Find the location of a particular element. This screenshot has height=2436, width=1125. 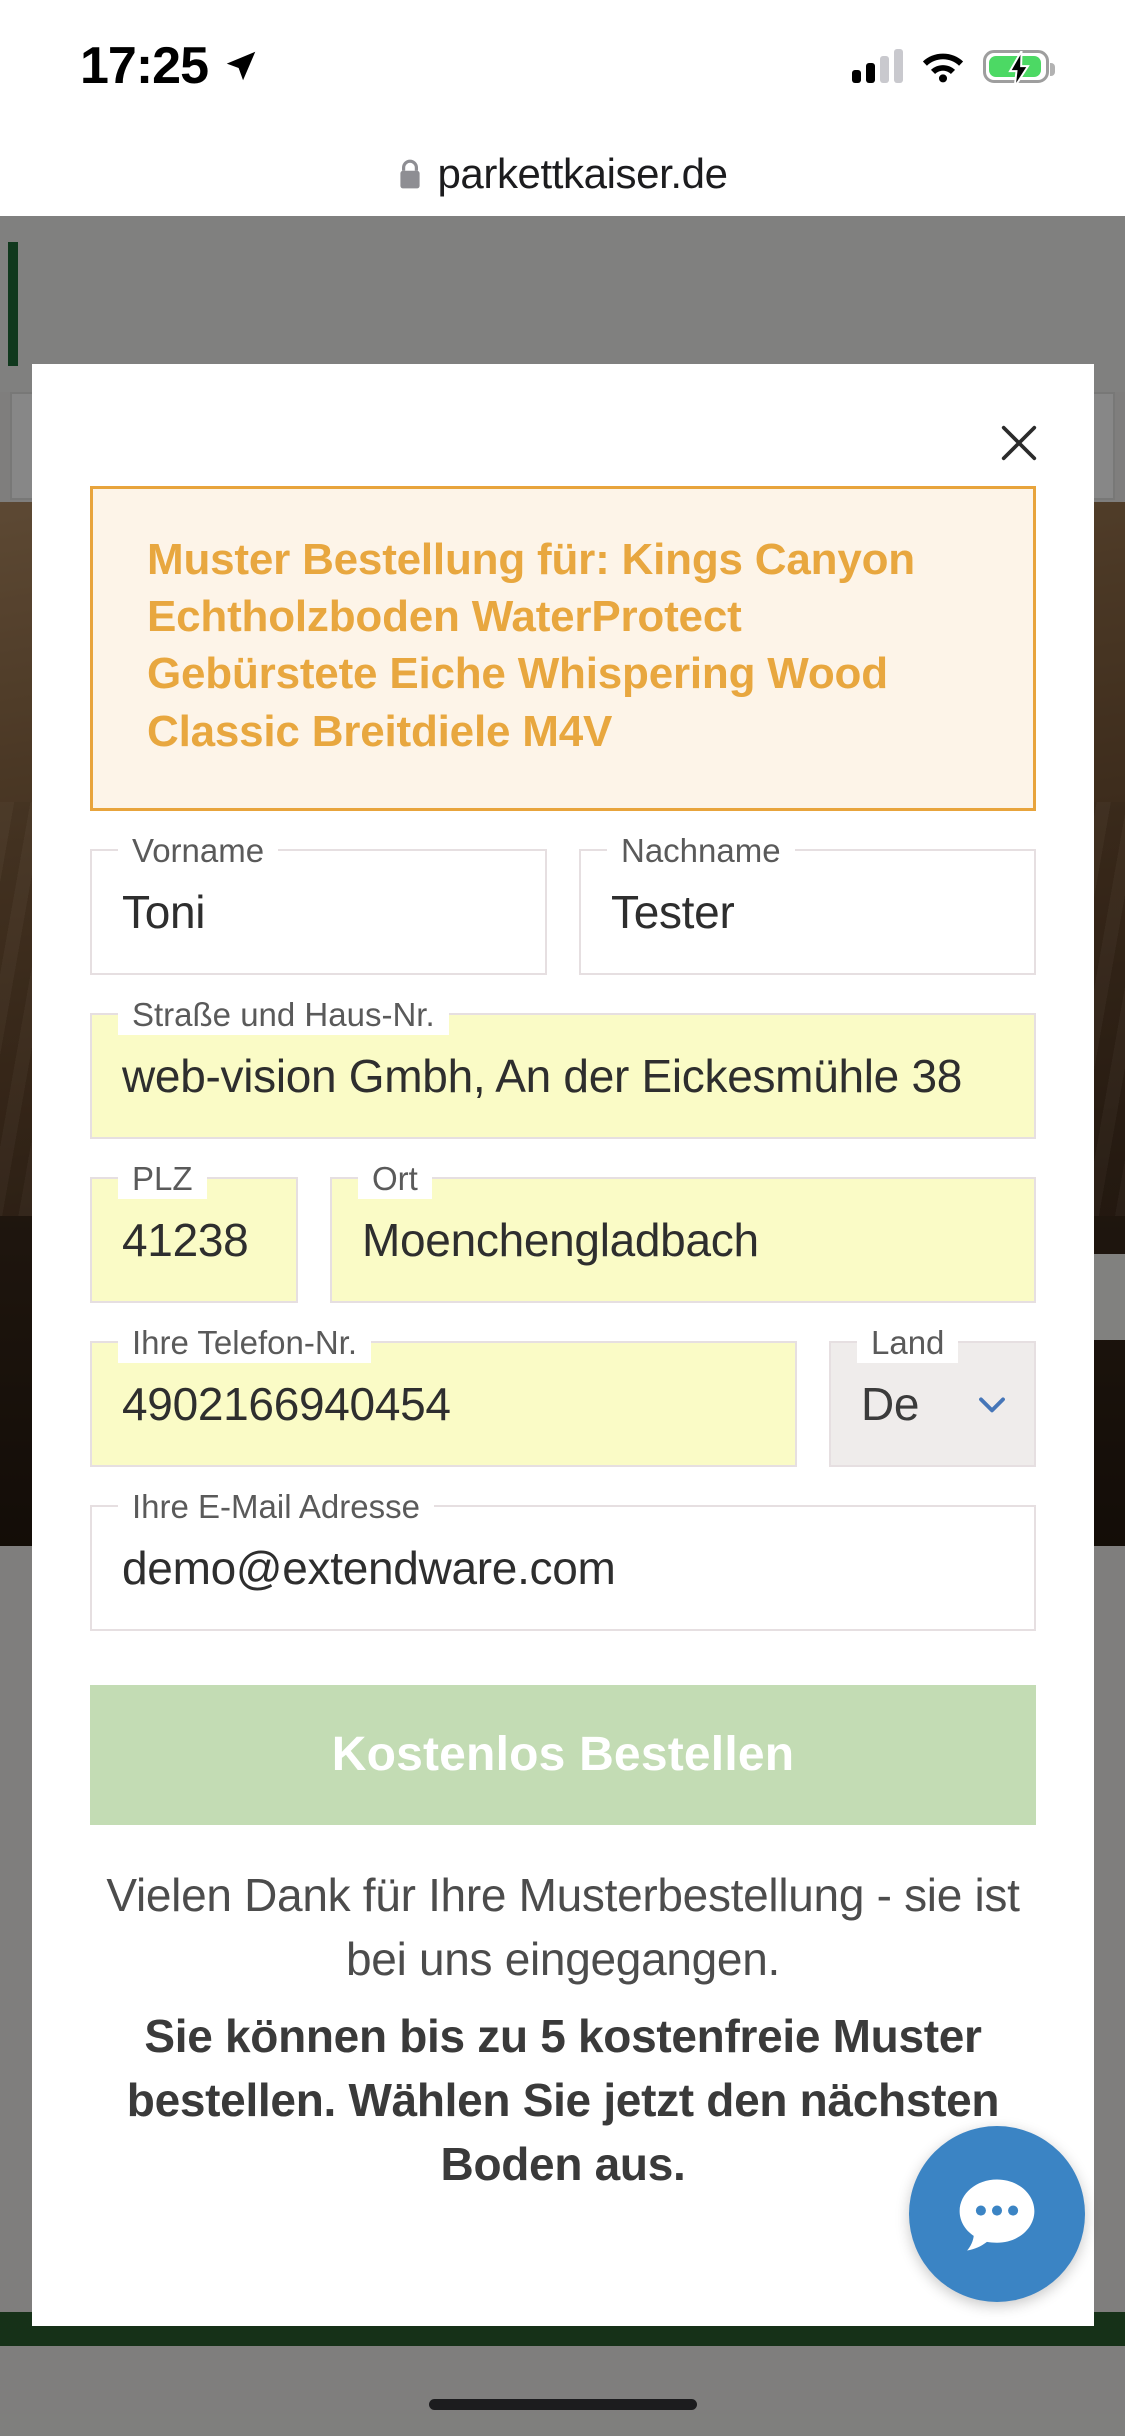

plz-field: PLZ 41238 is located at coordinates (194, 1230).